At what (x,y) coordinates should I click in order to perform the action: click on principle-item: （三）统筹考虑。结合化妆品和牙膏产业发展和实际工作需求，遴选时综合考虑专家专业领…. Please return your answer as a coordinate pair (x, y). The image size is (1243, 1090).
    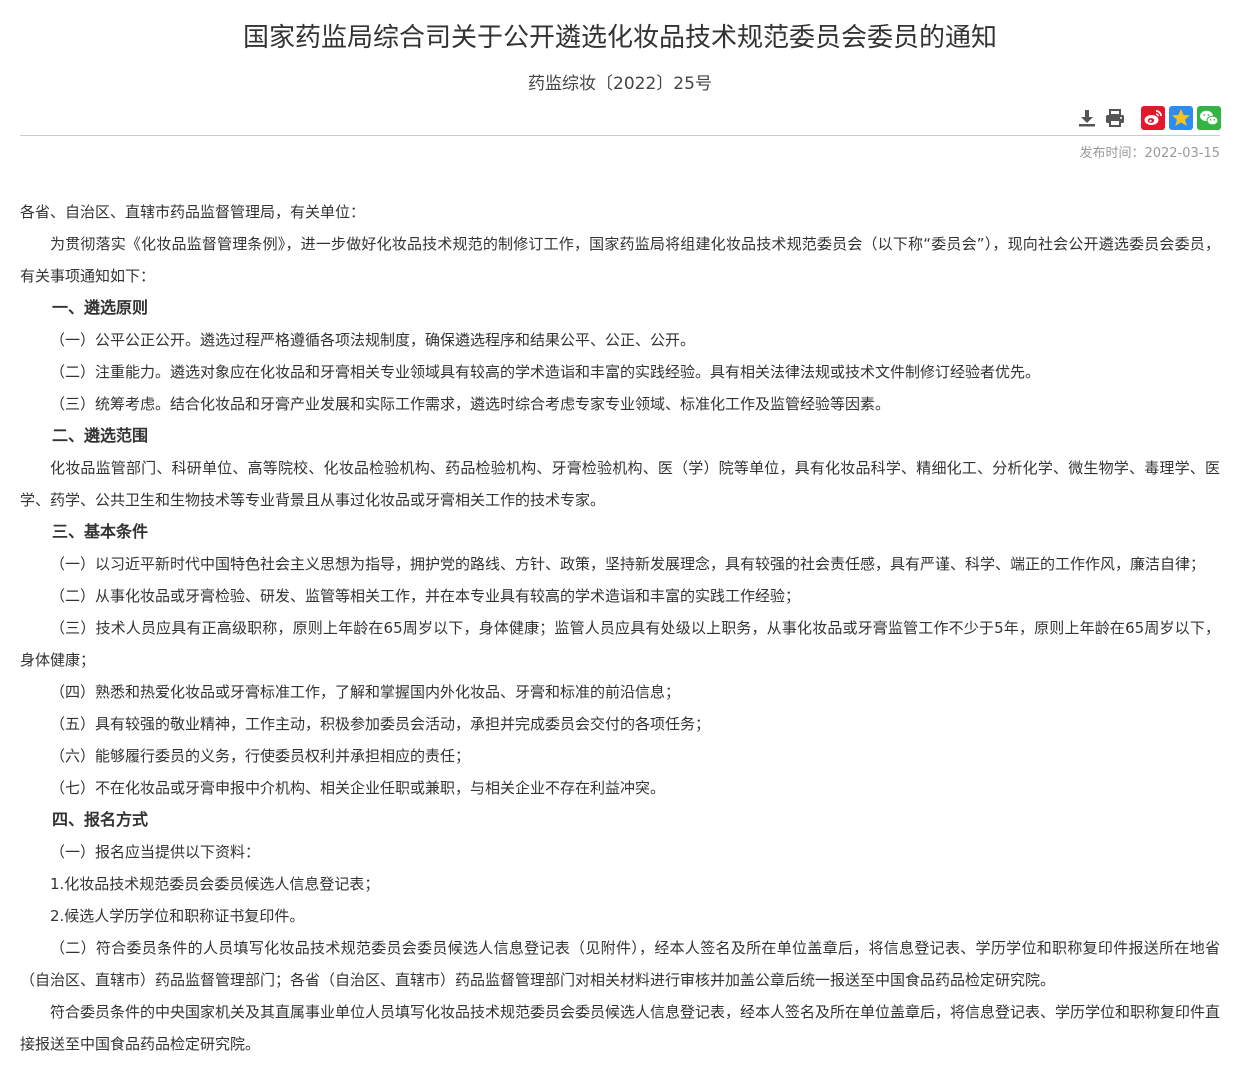
    Looking at the image, I should click on (470, 404).